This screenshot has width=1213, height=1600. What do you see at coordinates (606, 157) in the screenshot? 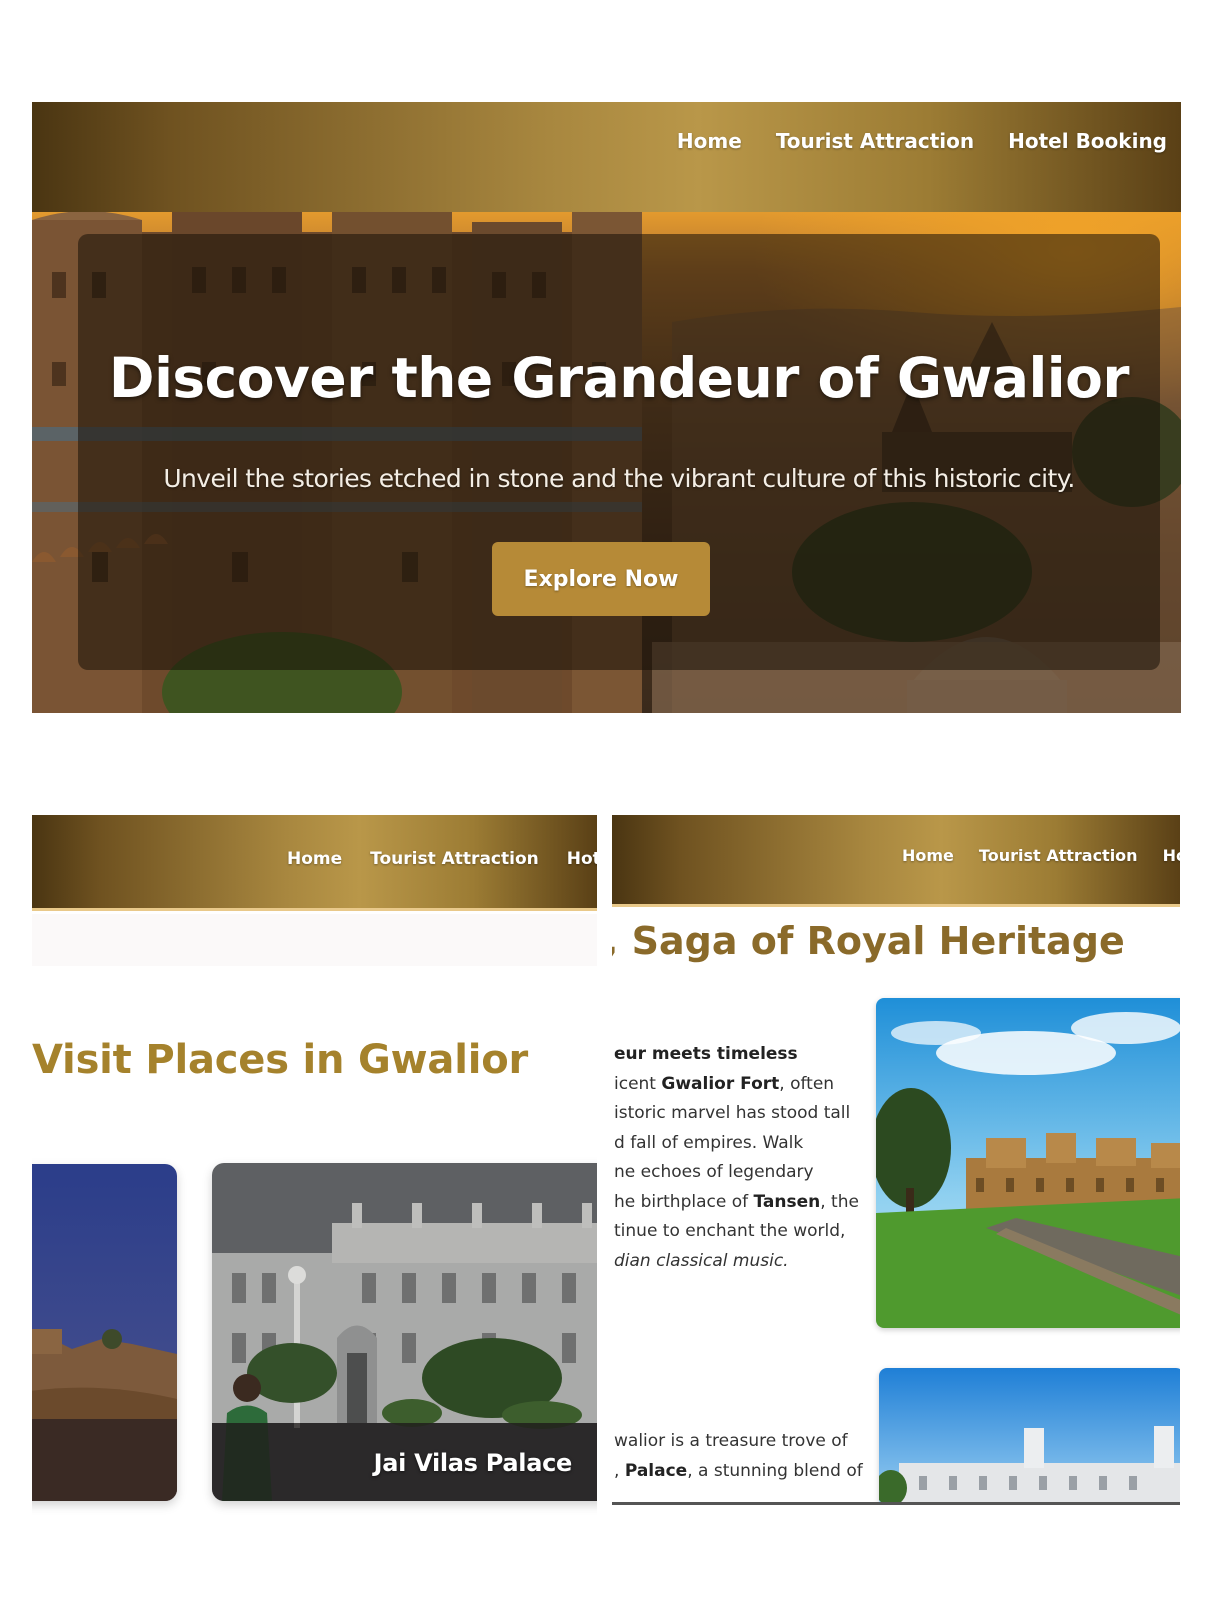
I see `top-navbar: Home Tourist Attraction Hotel Booking` at bounding box center [606, 157].